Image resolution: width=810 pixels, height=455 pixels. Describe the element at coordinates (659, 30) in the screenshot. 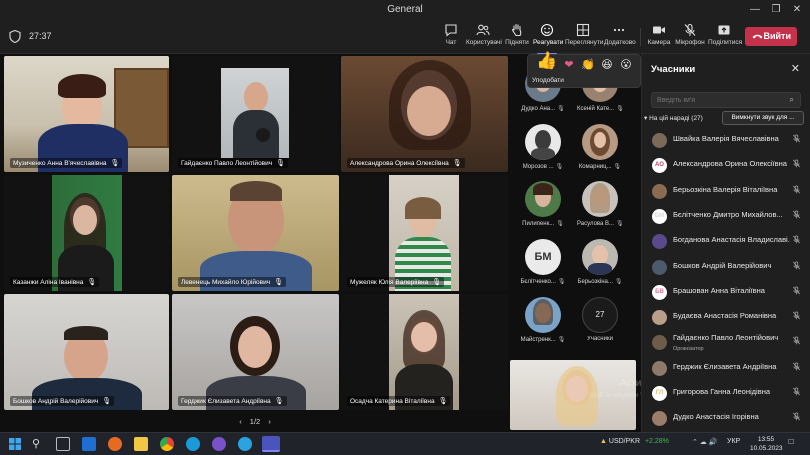

I see `camera-icon` at that location.